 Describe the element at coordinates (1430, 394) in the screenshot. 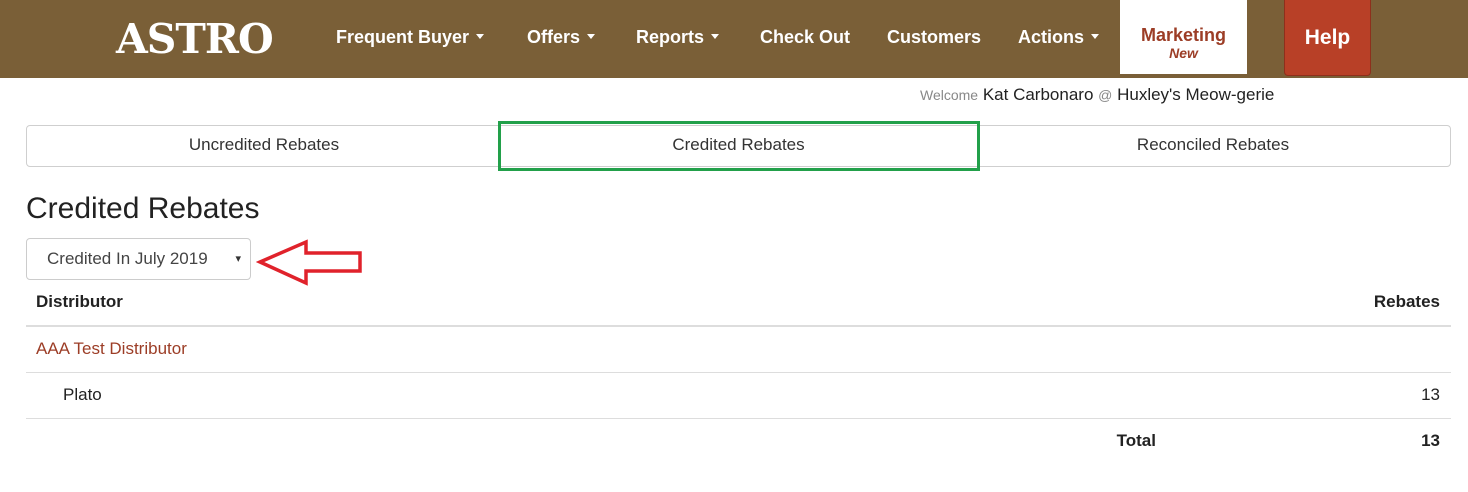

I see `row-item-rebates: 13` at that location.